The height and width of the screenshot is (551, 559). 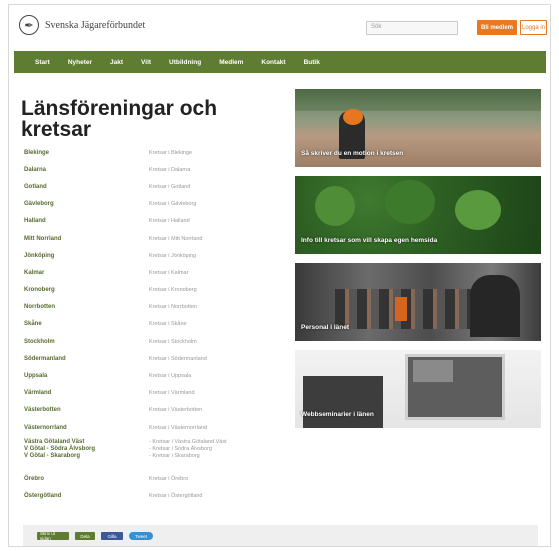 I want to click on list-item: Stockholm Kretsar i Stockholm, so click(x=154, y=341).